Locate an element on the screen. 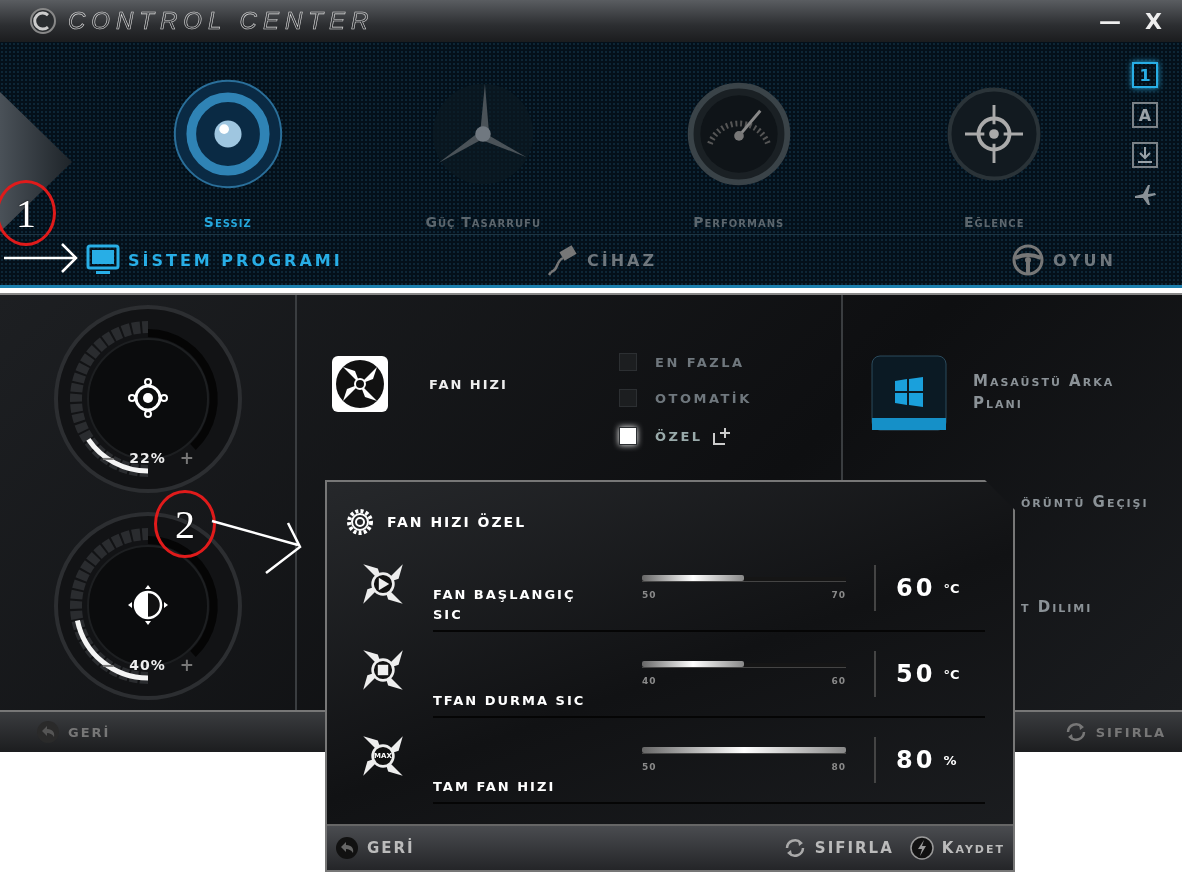  fan-setting-label: FAN BAŞLANGIÇ SIC is located at coordinates (505, 605).